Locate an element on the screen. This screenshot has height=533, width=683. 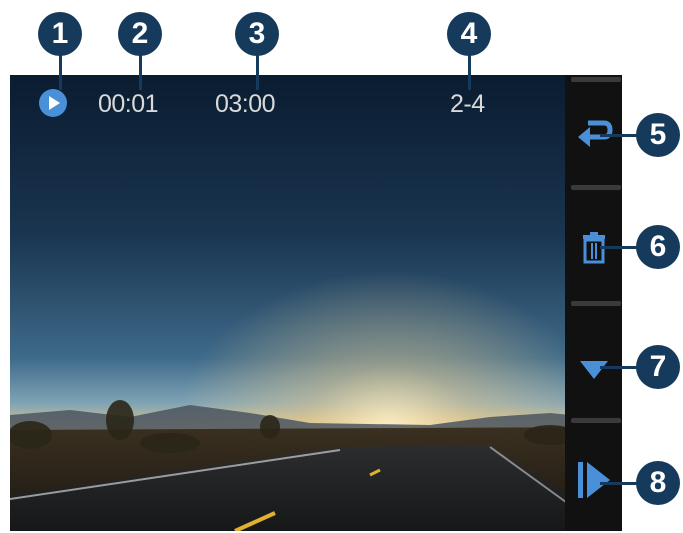
callout-2: 2 is located at coordinates (140, 34).